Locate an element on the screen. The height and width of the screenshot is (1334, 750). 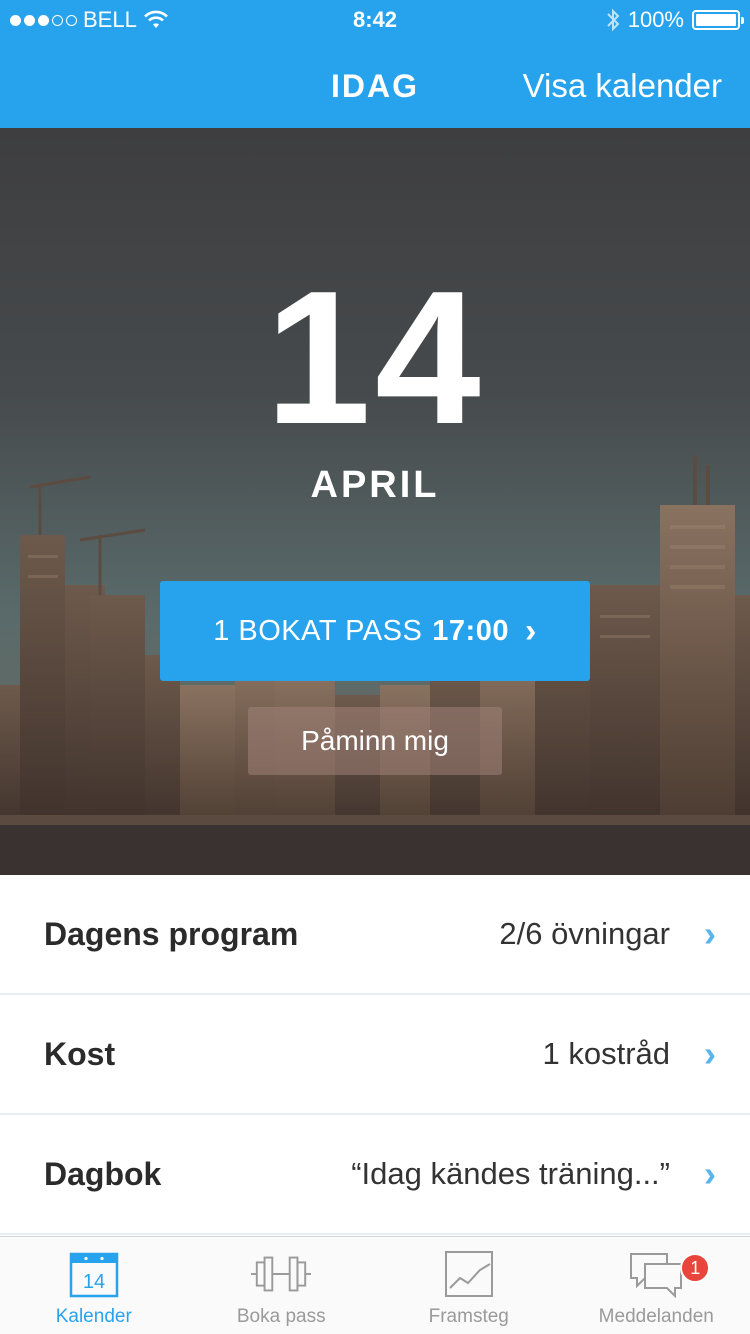
battery-icon is located at coordinates (718, 20).